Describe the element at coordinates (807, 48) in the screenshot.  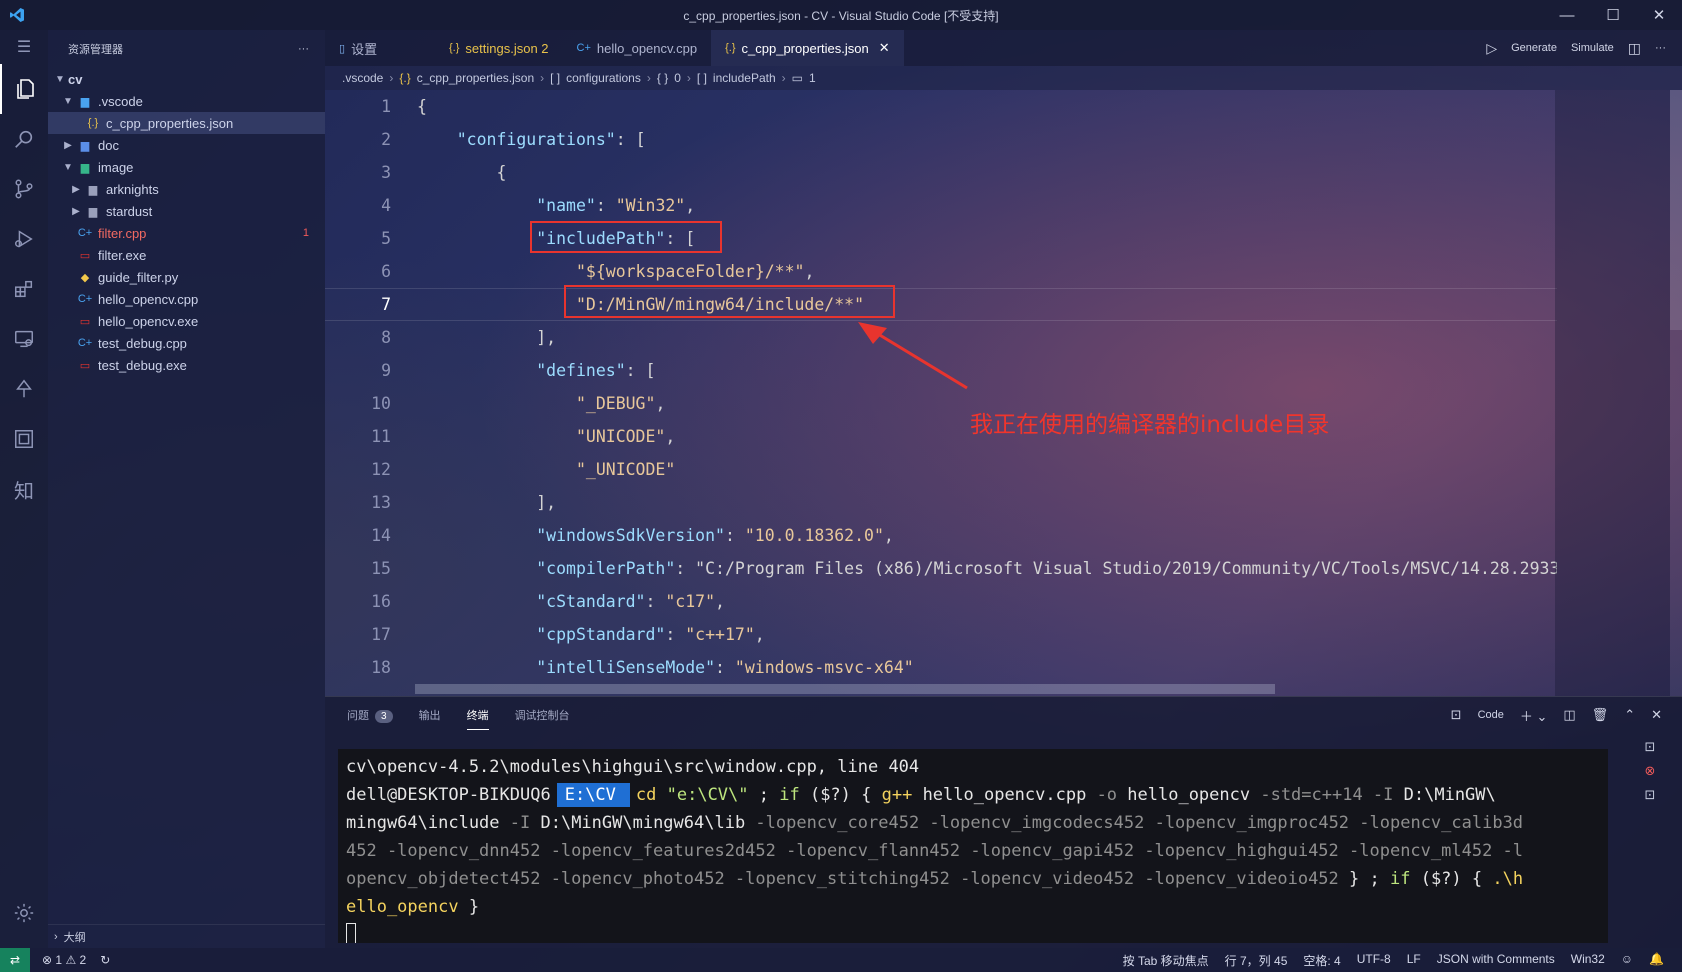
I see `tab-c-cpp-properties: {.} c_cpp_properties.json ✕` at that location.